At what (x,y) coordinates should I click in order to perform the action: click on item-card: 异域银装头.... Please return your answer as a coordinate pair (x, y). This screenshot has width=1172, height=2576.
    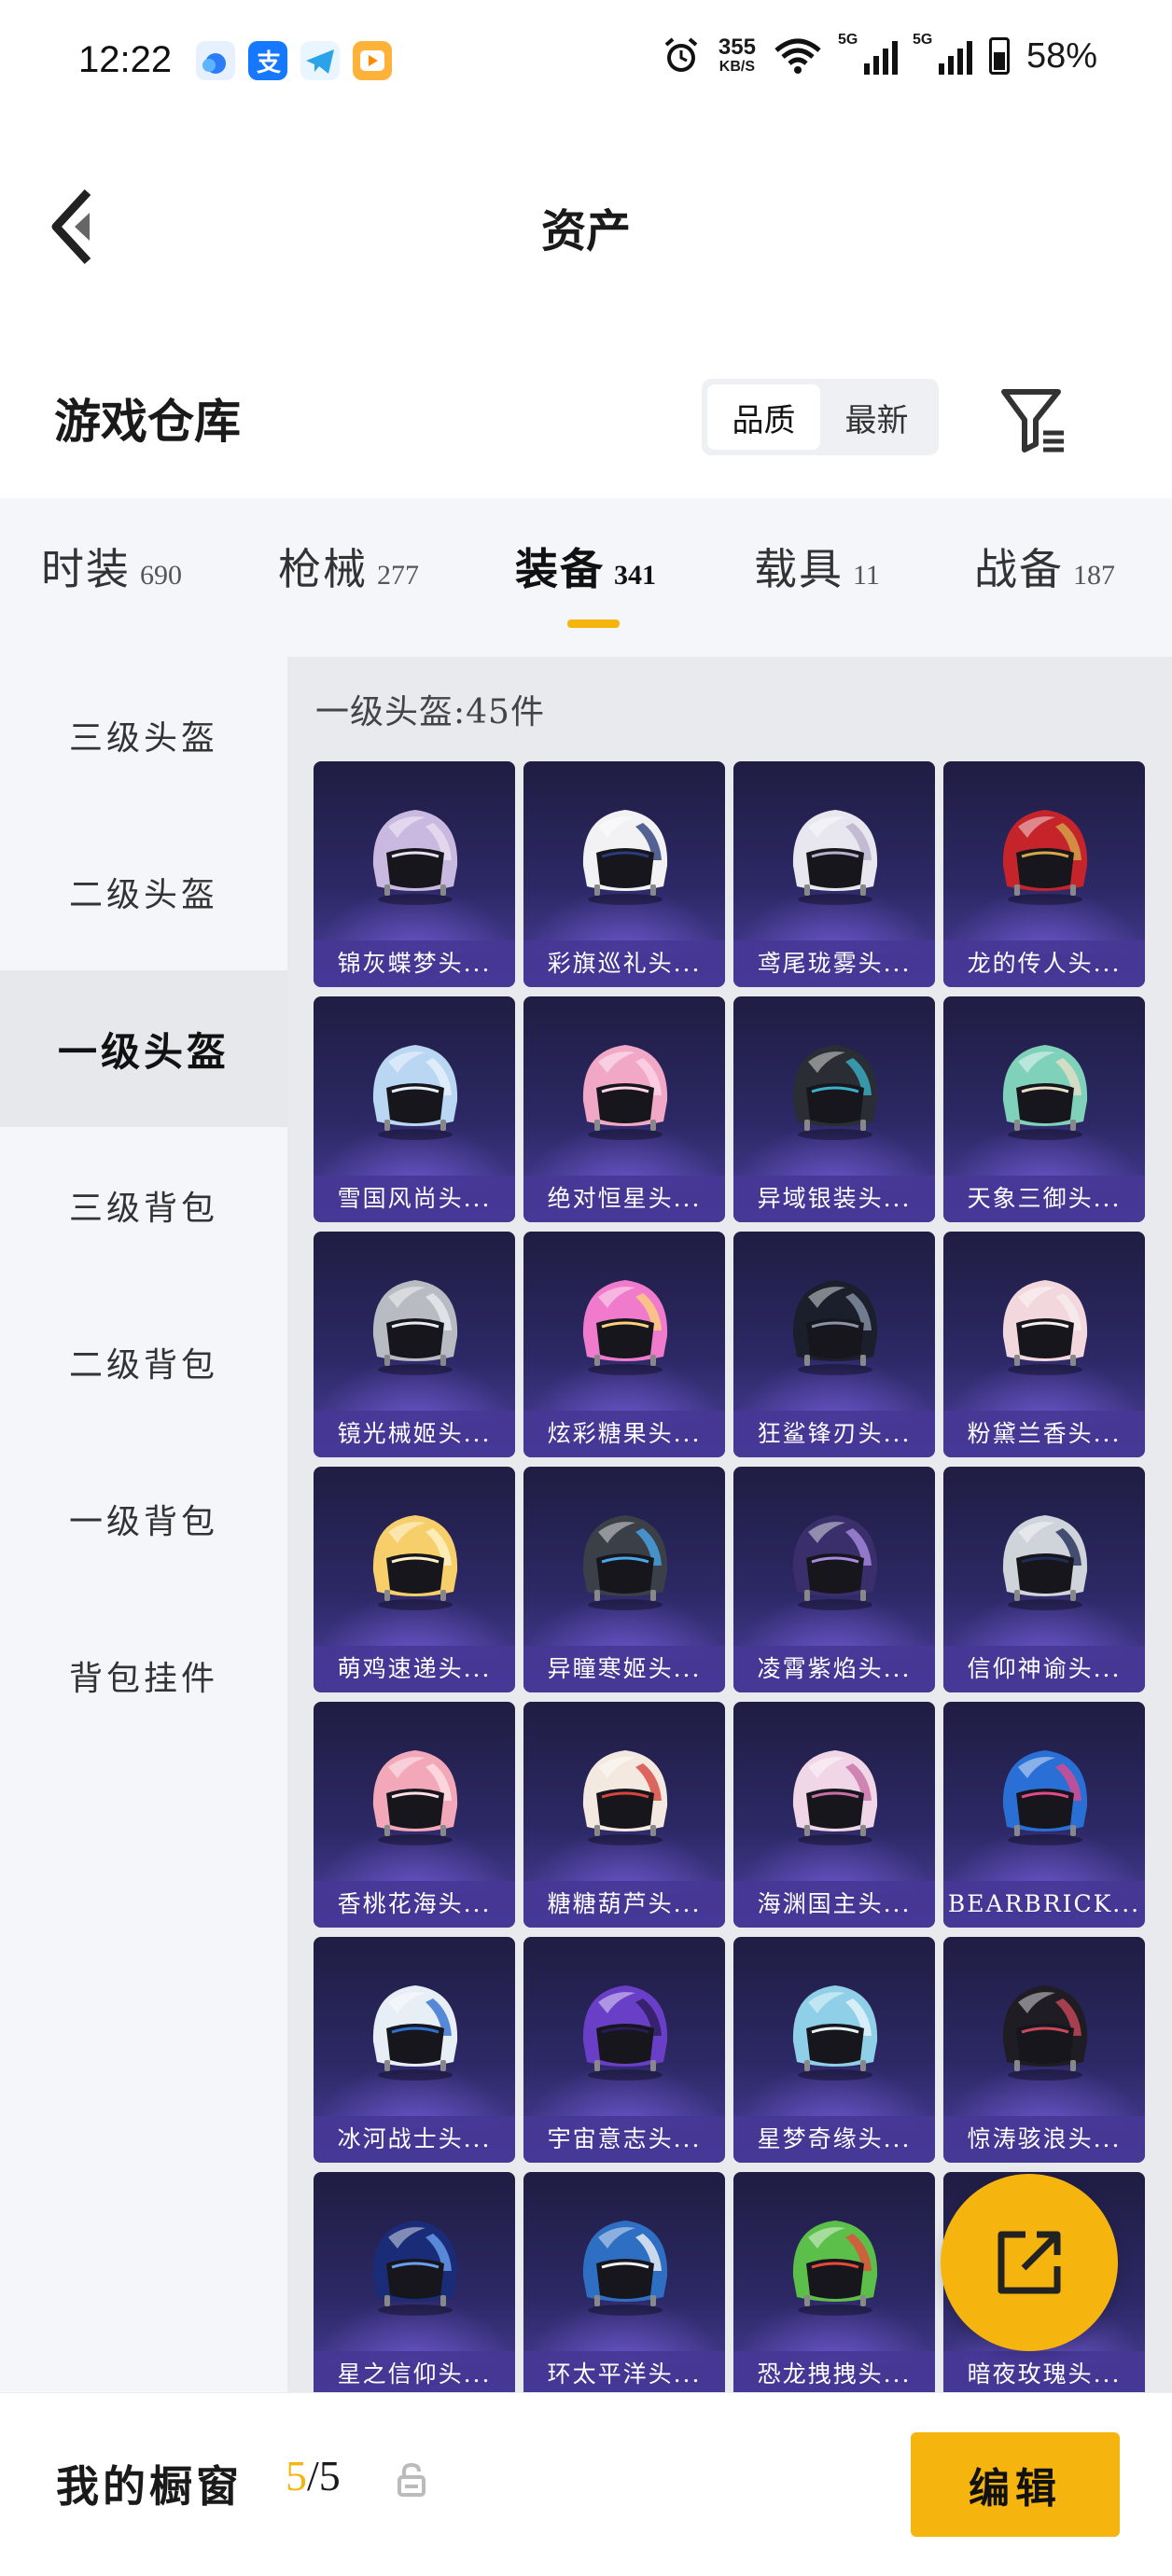
    Looking at the image, I should click on (834, 1109).